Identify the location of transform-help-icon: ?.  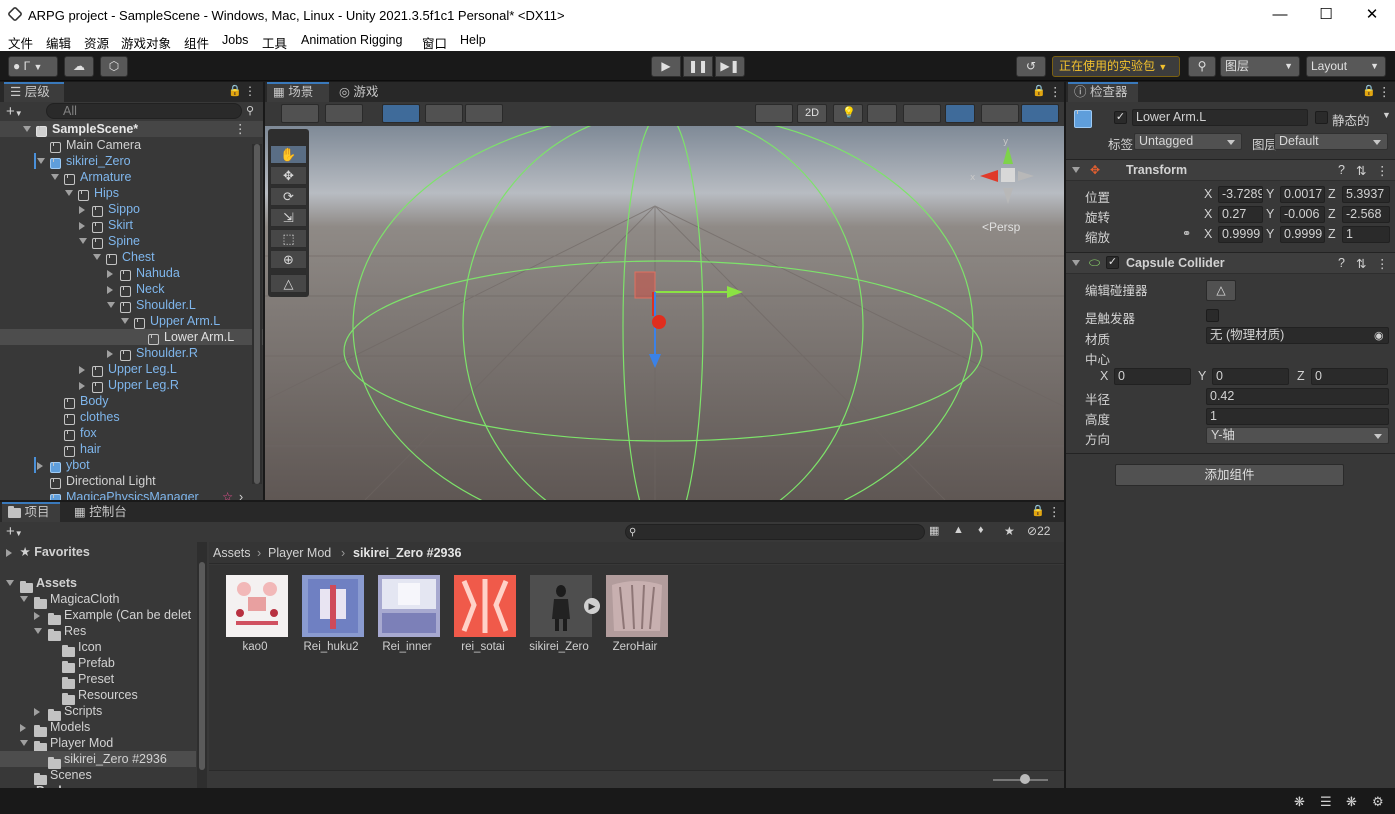
(1341, 170).